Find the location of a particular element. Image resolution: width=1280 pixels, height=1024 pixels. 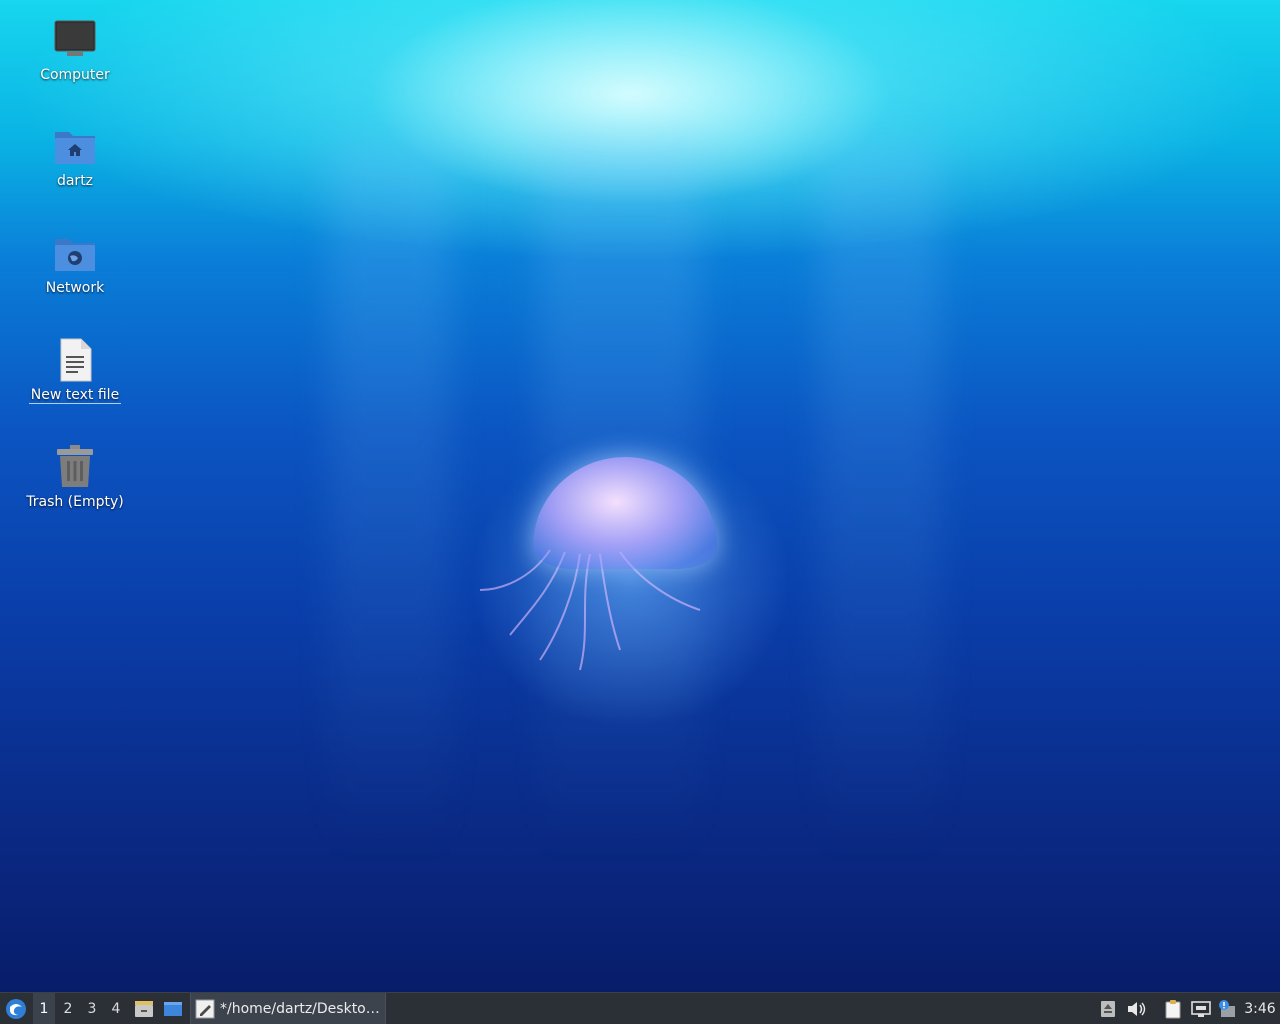

workspace-1: 1 is located at coordinates (44, 1008).